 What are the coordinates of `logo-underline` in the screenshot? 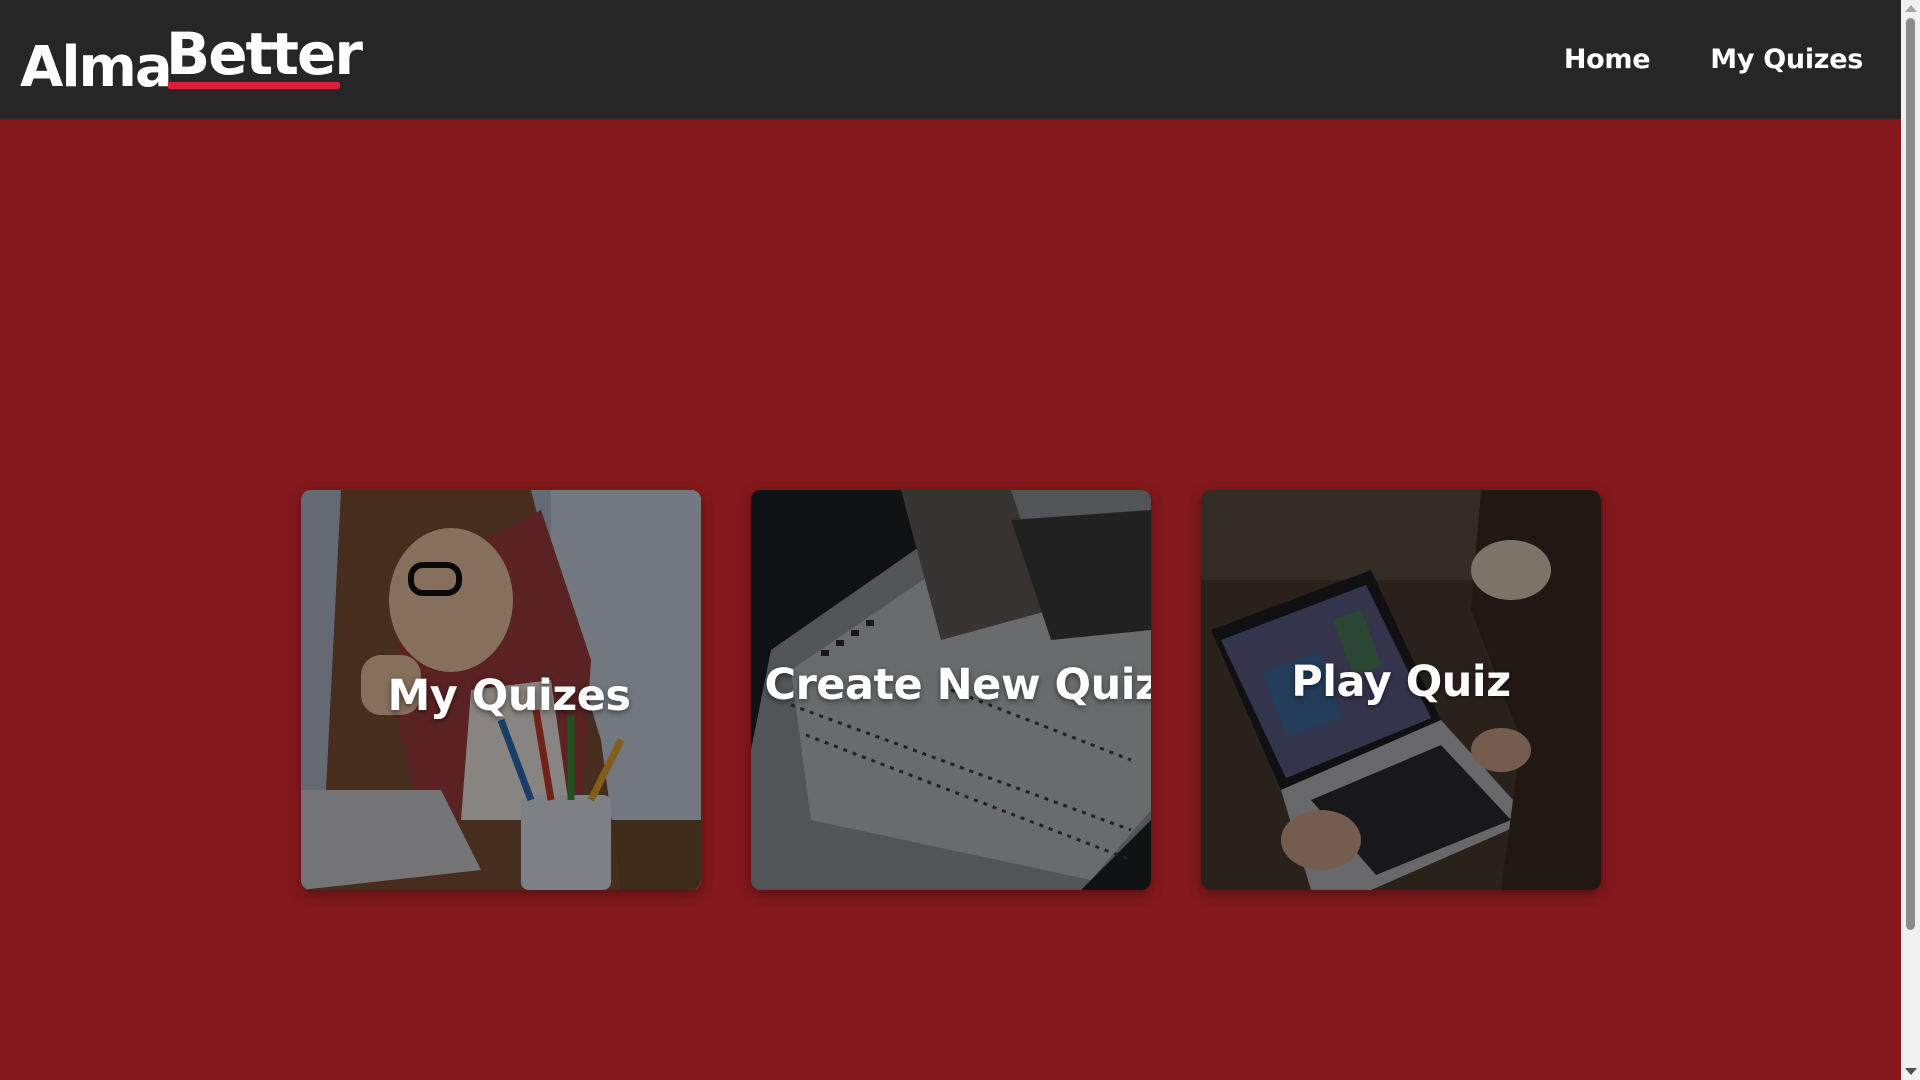 It's located at (254, 85).